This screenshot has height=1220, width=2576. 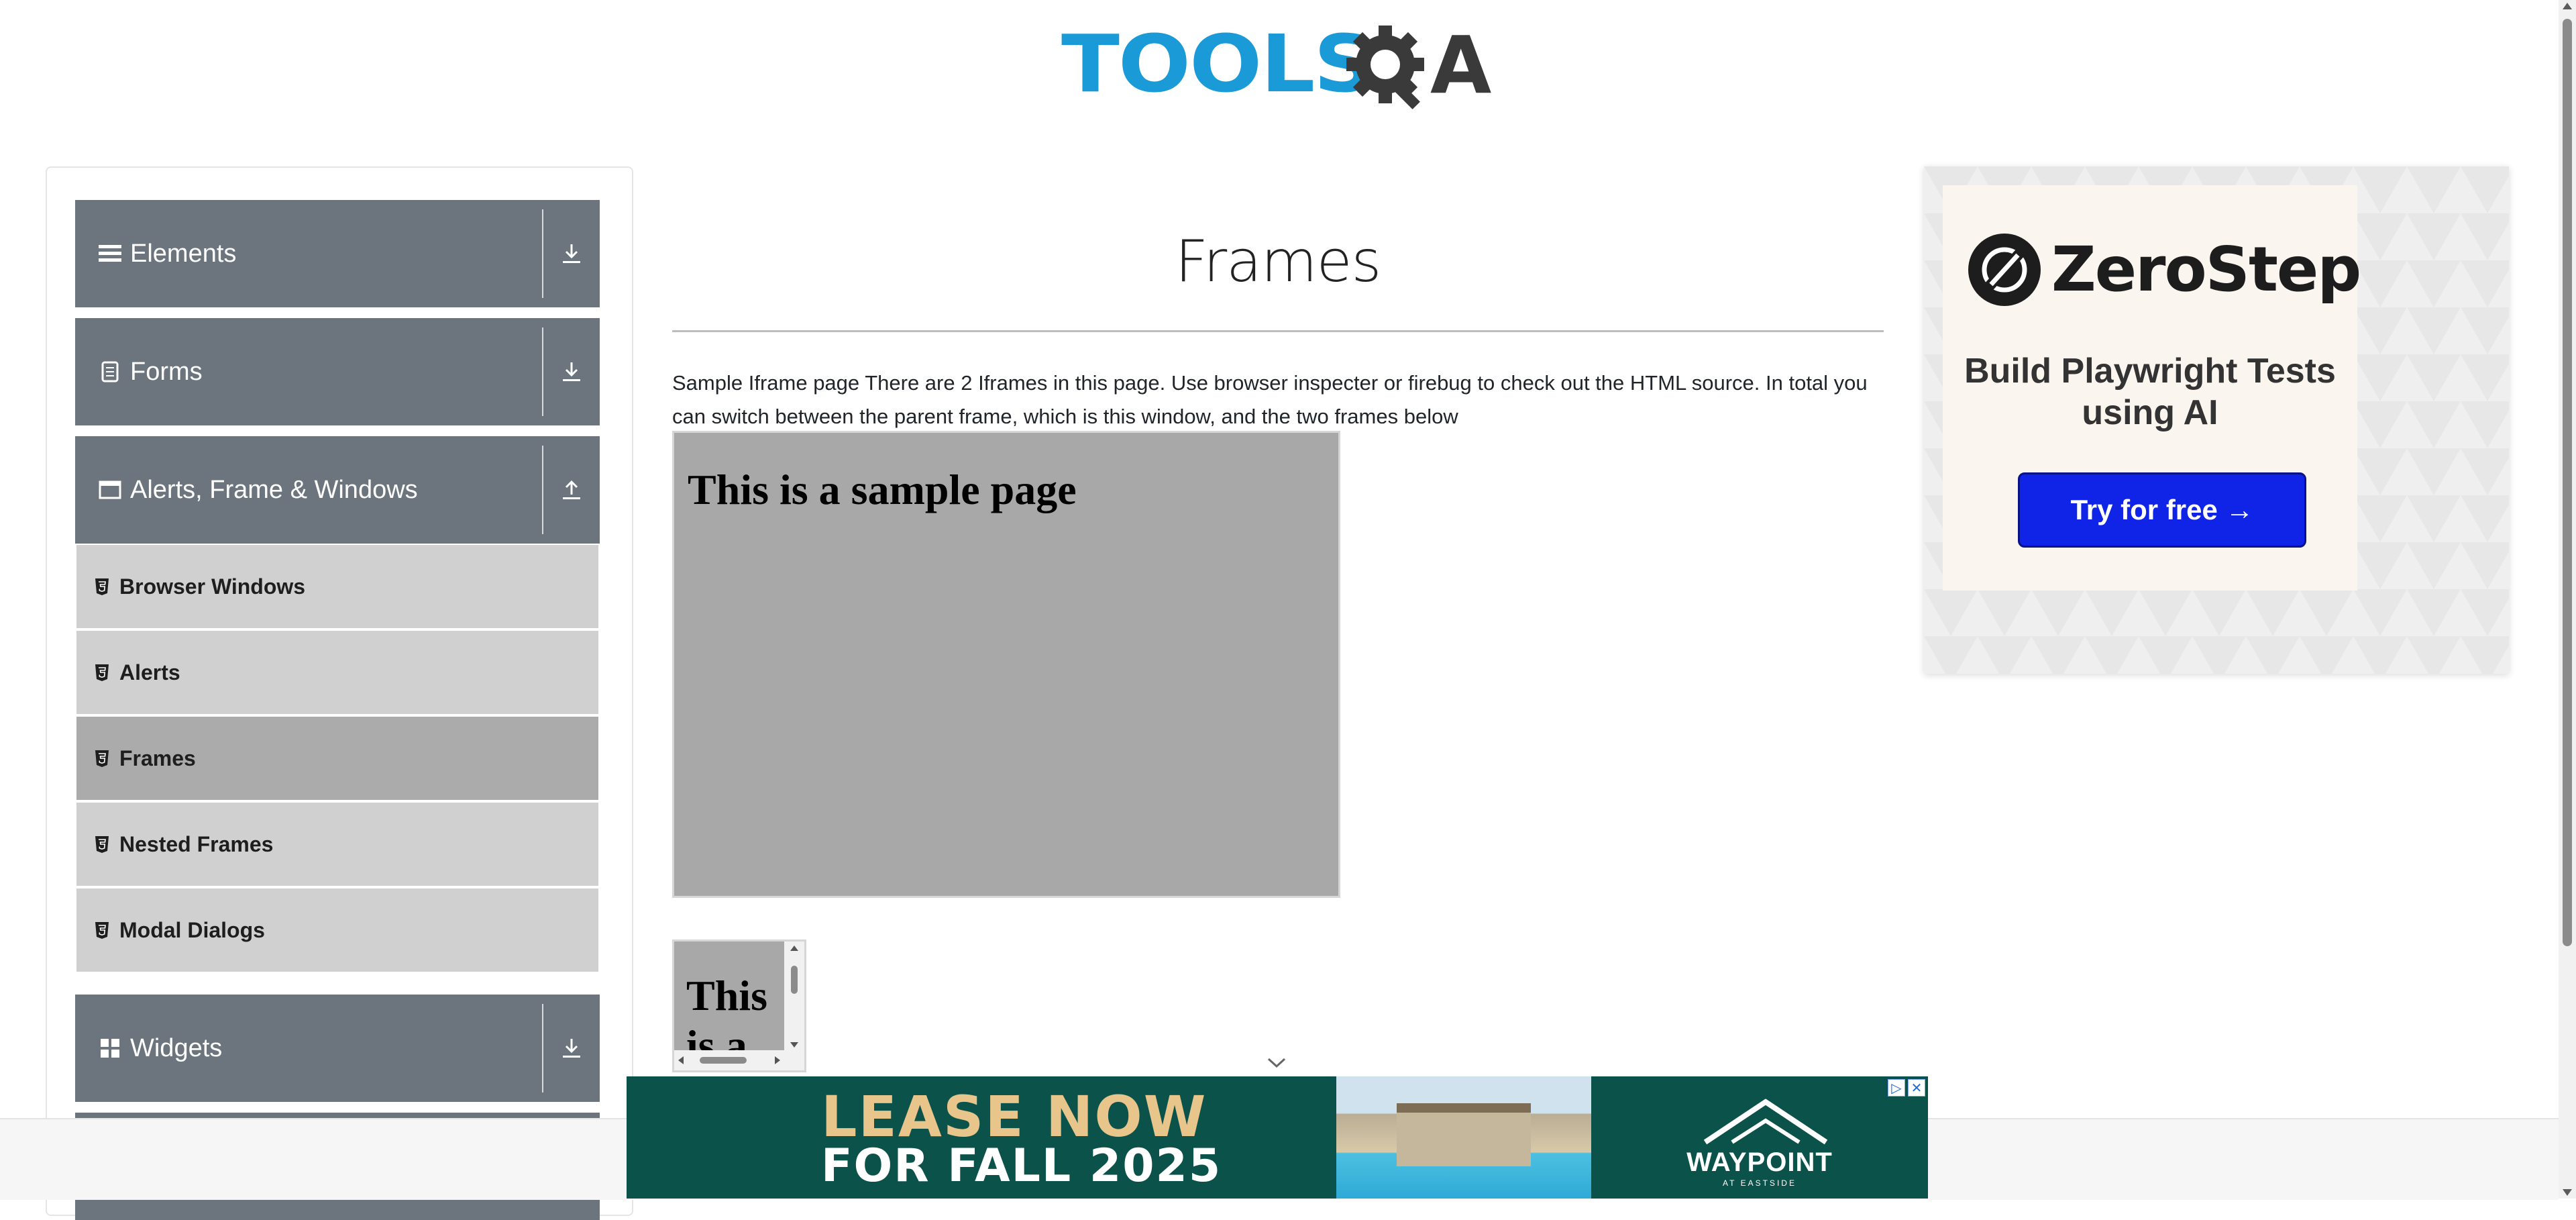 I want to click on page-scrollbar, so click(x=2567, y=599).